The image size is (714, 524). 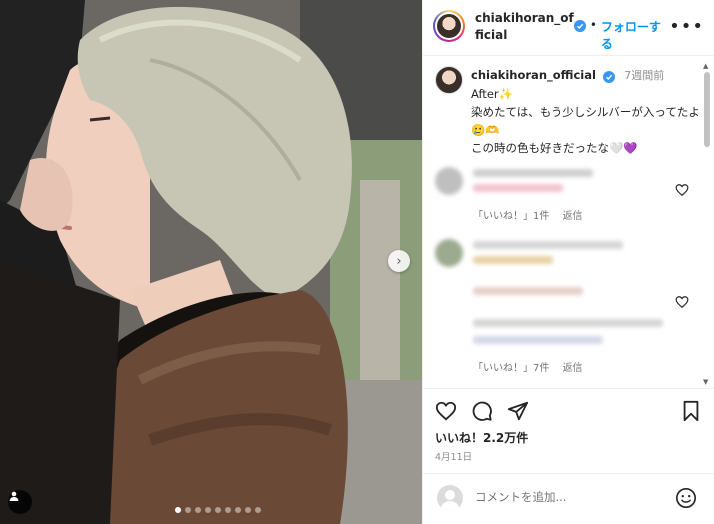 I want to click on post-date: 4月11日, so click(x=453, y=456).